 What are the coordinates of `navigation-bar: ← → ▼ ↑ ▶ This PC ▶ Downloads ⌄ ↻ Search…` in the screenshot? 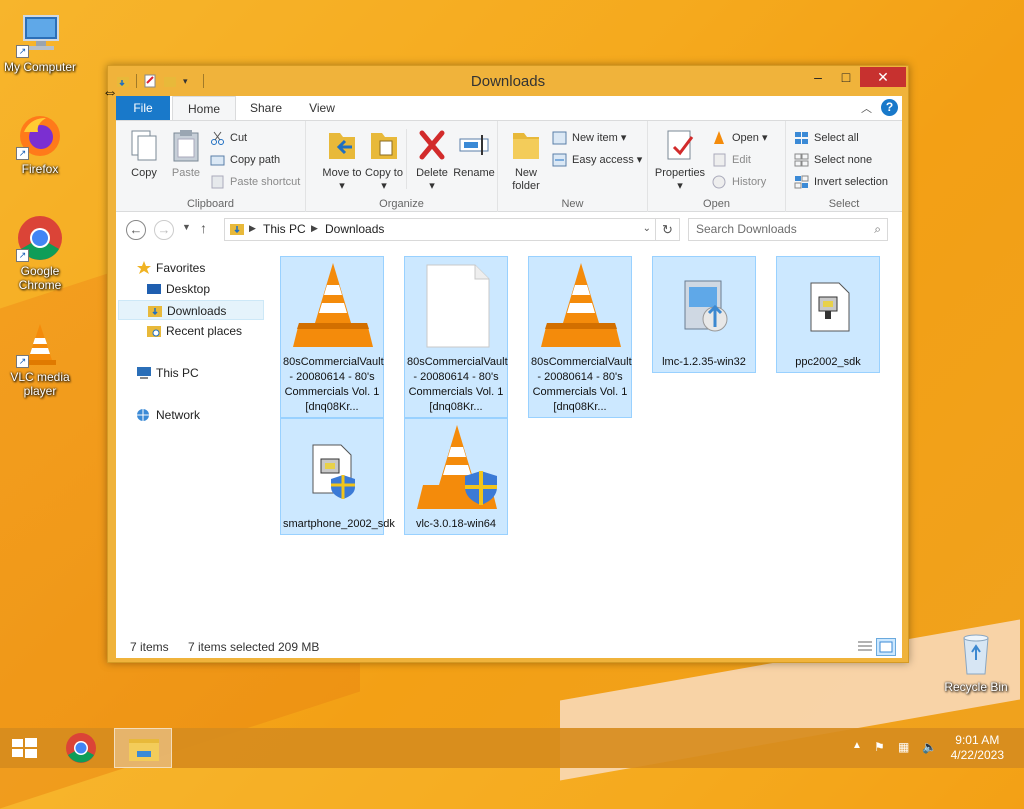 It's located at (509, 230).